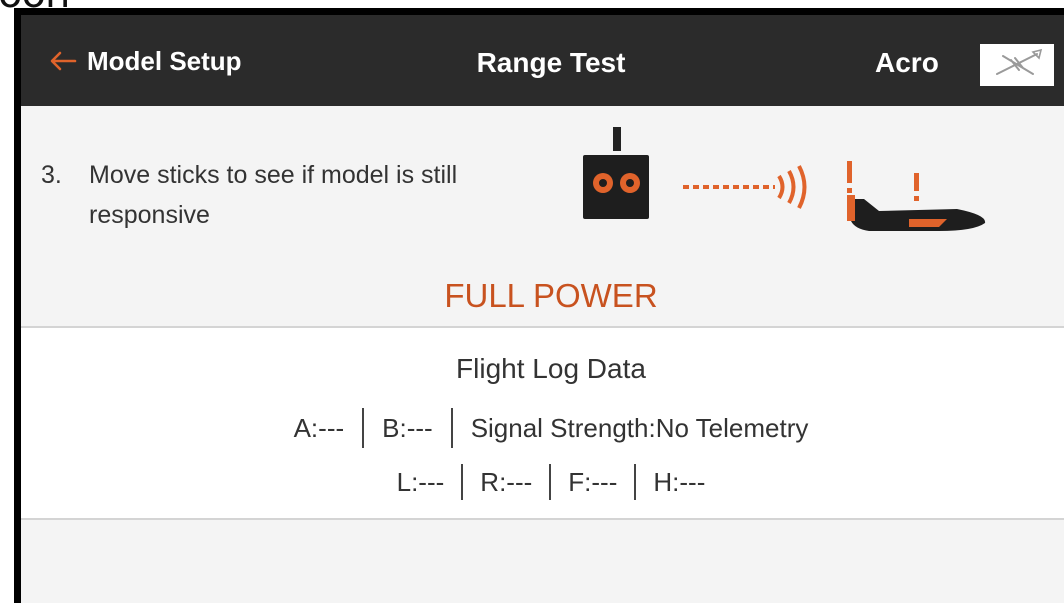 The width and height of the screenshot is (1064, 603). I want to click on log-value-f: F:---, so click(593, 481).